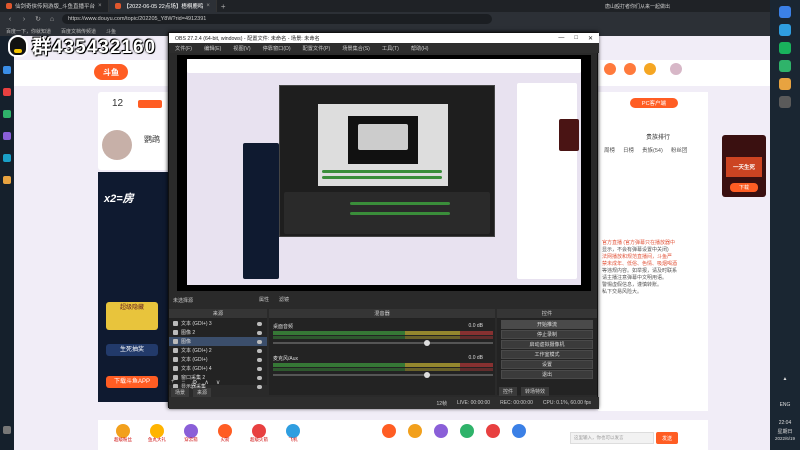  Describe the element at coordinates (547, 364) in the screenshot. I see `control-button: 设置` at that location.